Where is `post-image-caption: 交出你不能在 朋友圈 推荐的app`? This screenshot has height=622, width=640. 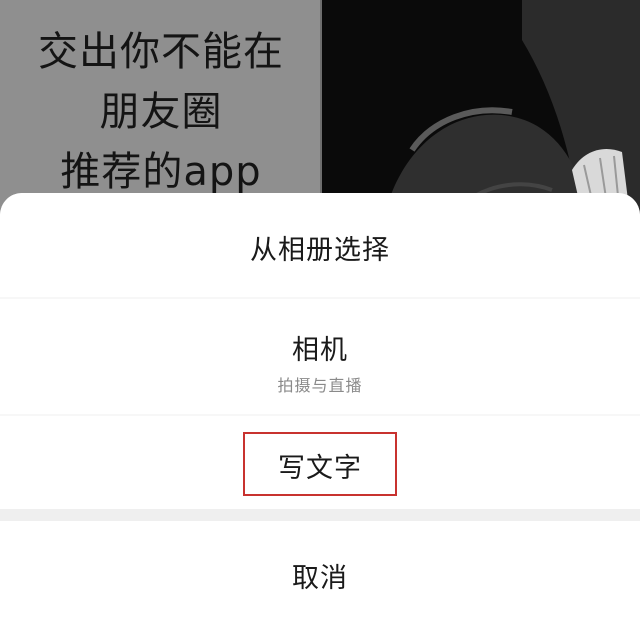
post-image-caption: 交出你不能在 朋友圈 推荐的app is located at coordinates (161, 112).